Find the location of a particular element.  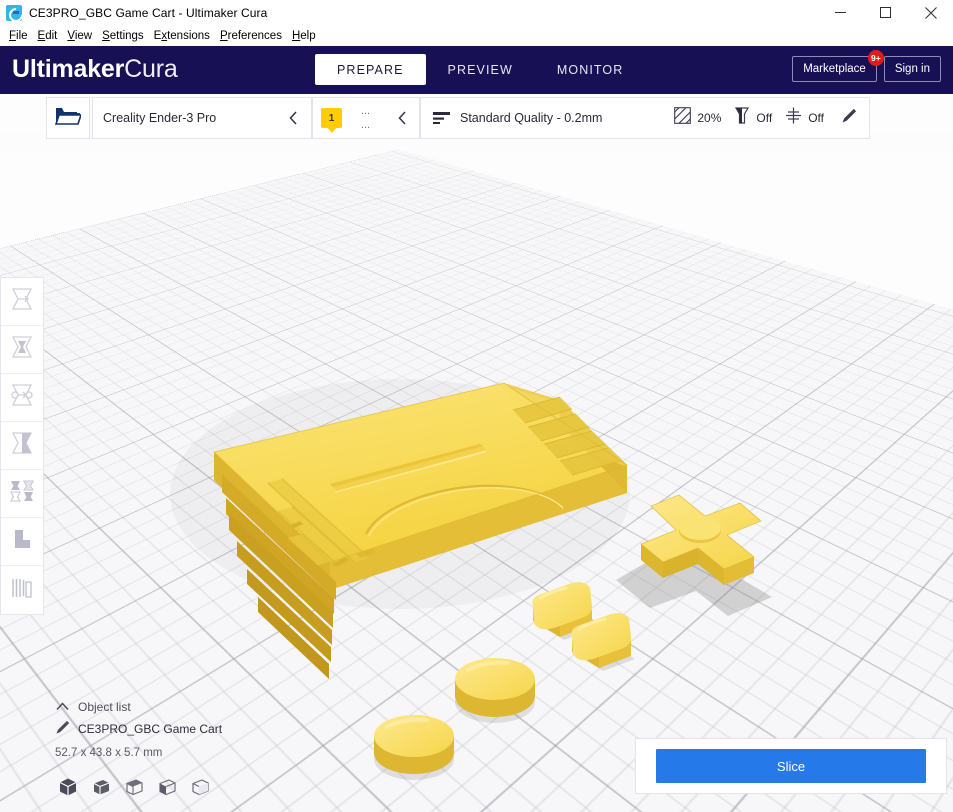

menu-view: View is located at coordinates (79, 36).